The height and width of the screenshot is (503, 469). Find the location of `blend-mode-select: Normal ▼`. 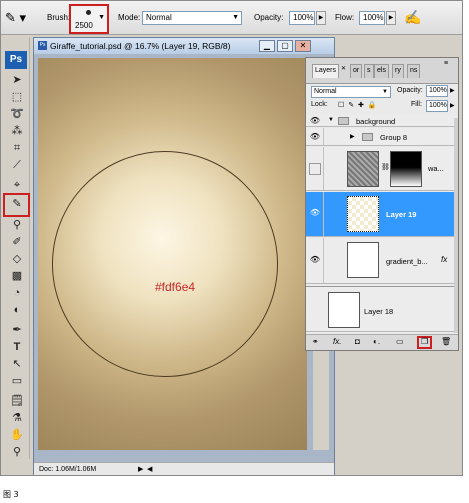

blend-mode-select: Normal ▼ is located at coordinates (351, 92).